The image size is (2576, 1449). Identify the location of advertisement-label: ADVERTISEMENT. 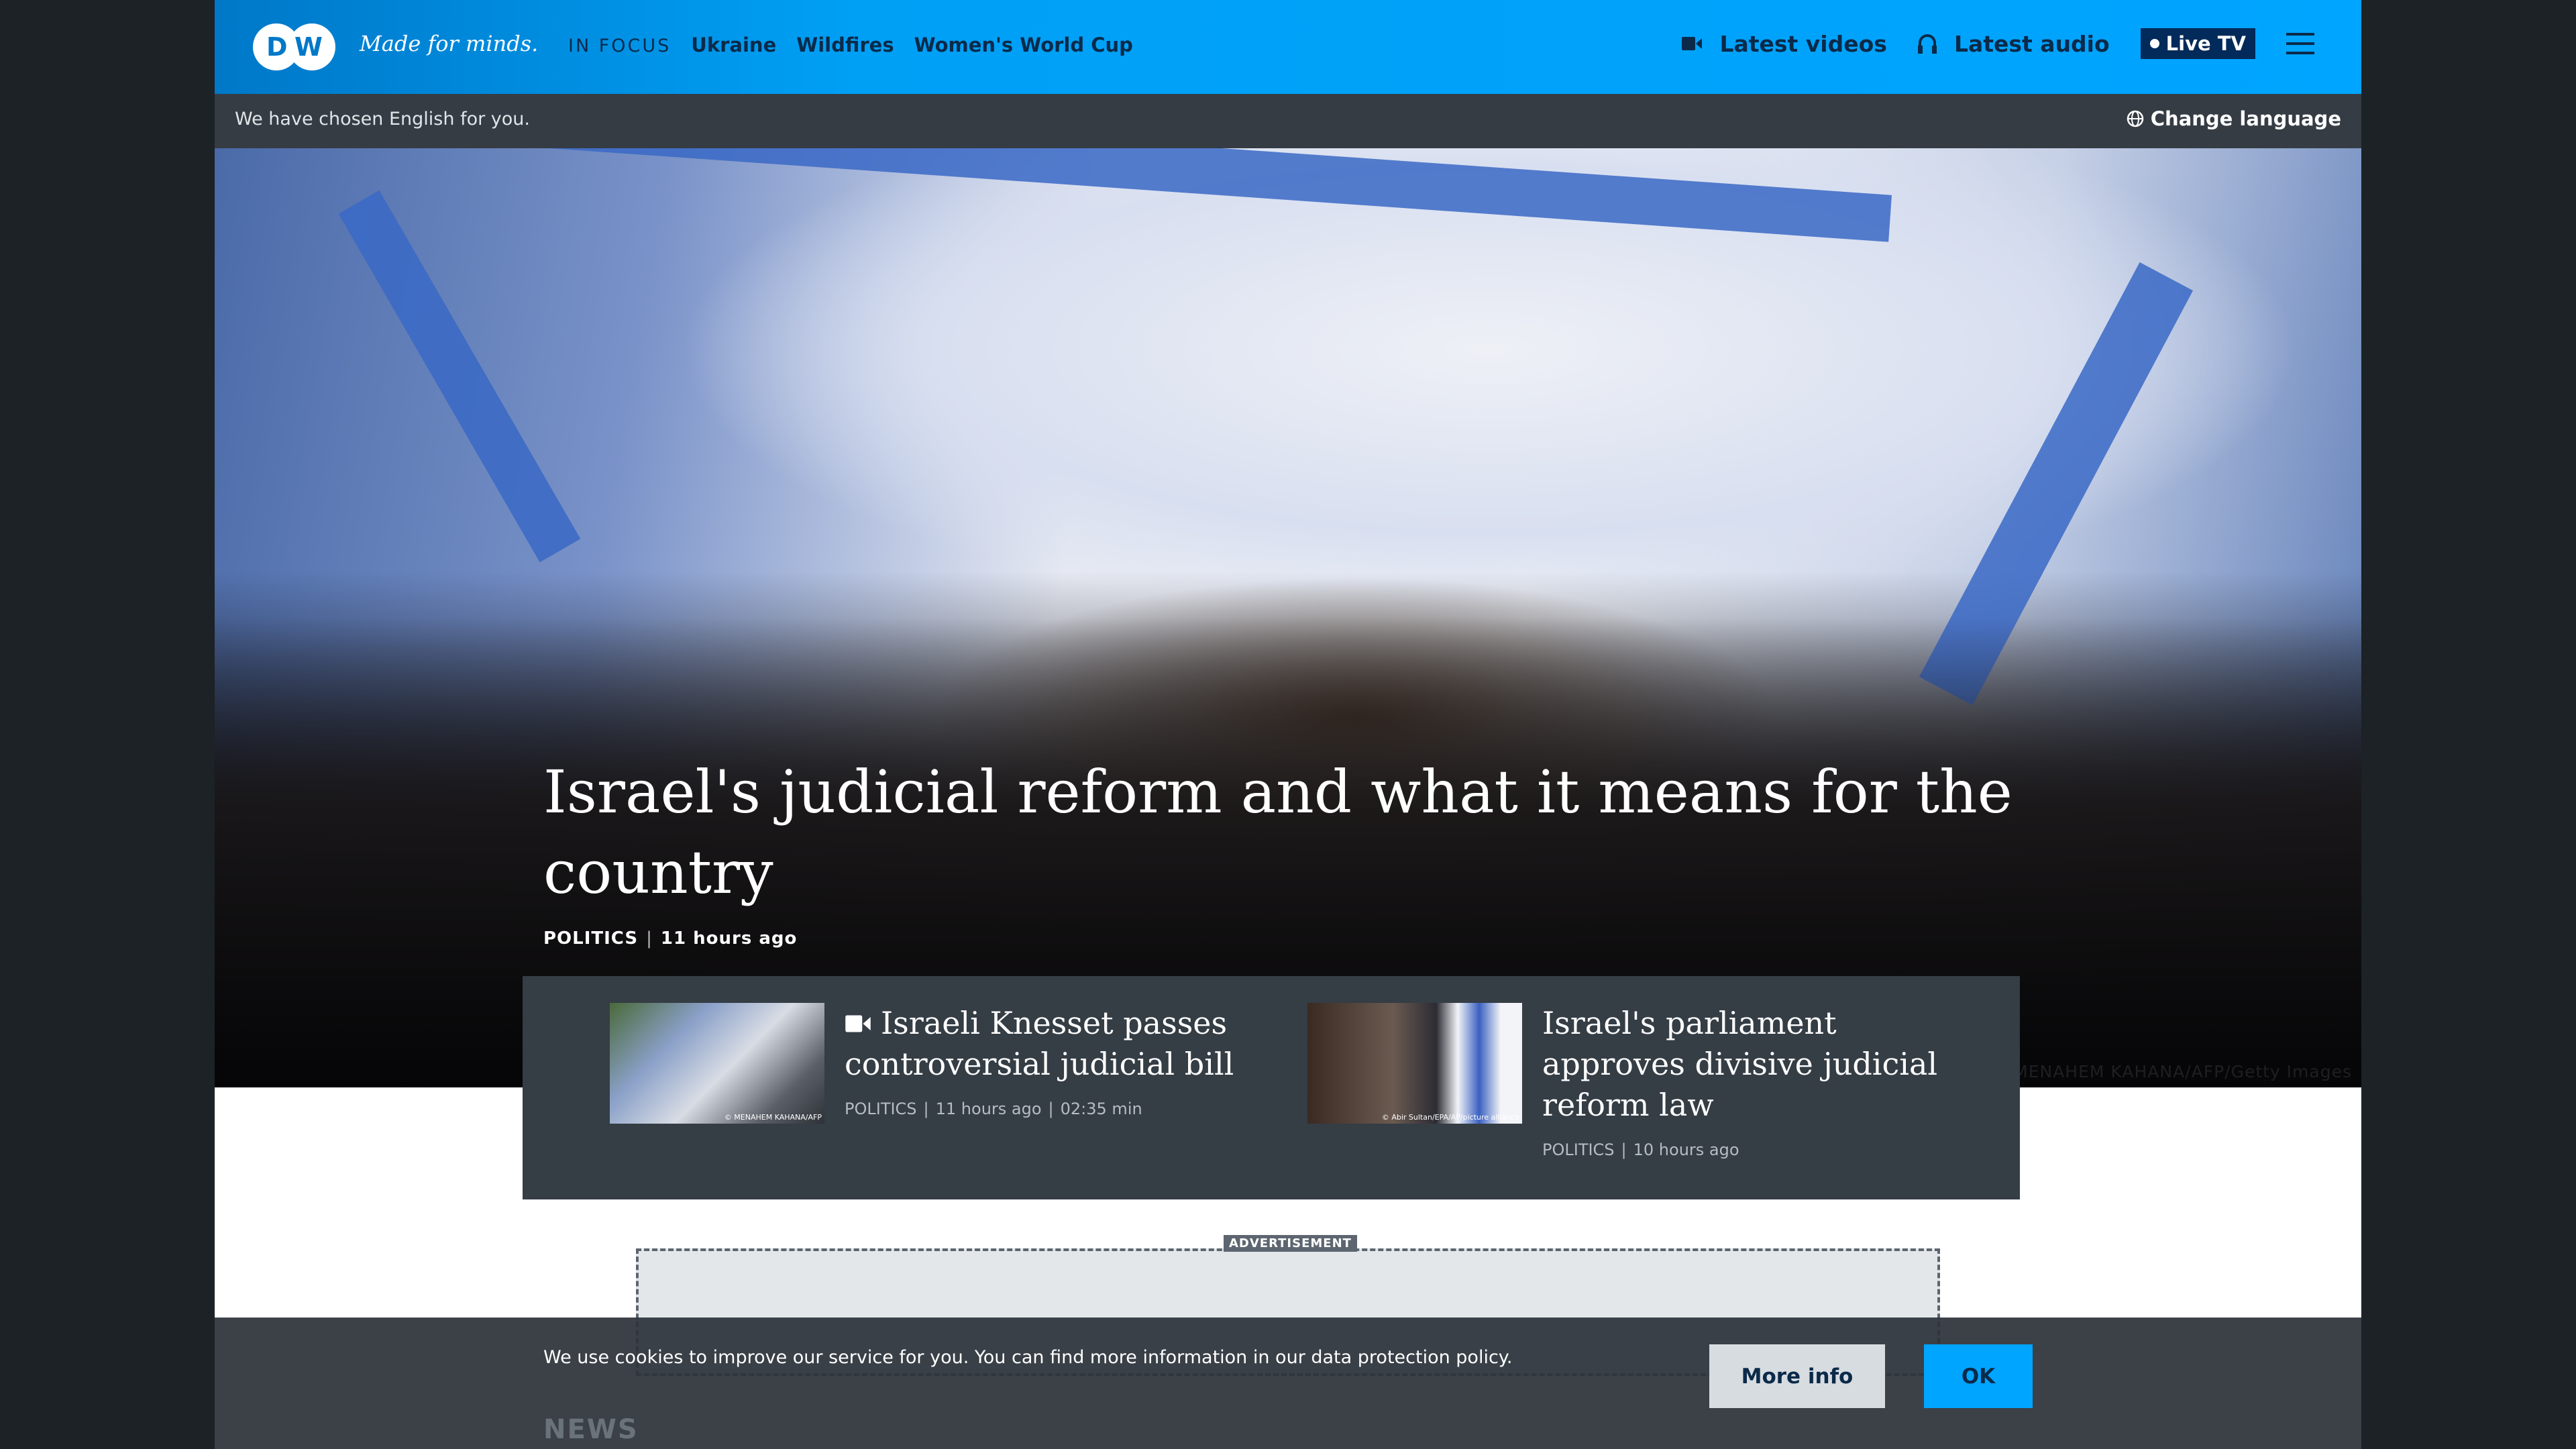
(1290, 1243).